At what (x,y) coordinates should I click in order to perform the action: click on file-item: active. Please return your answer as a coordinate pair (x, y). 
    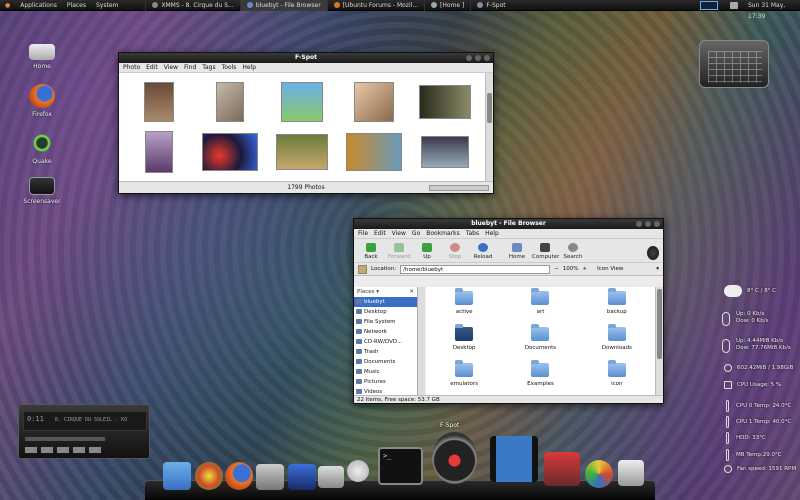
    Looking at the image, I should click on (464, 305).